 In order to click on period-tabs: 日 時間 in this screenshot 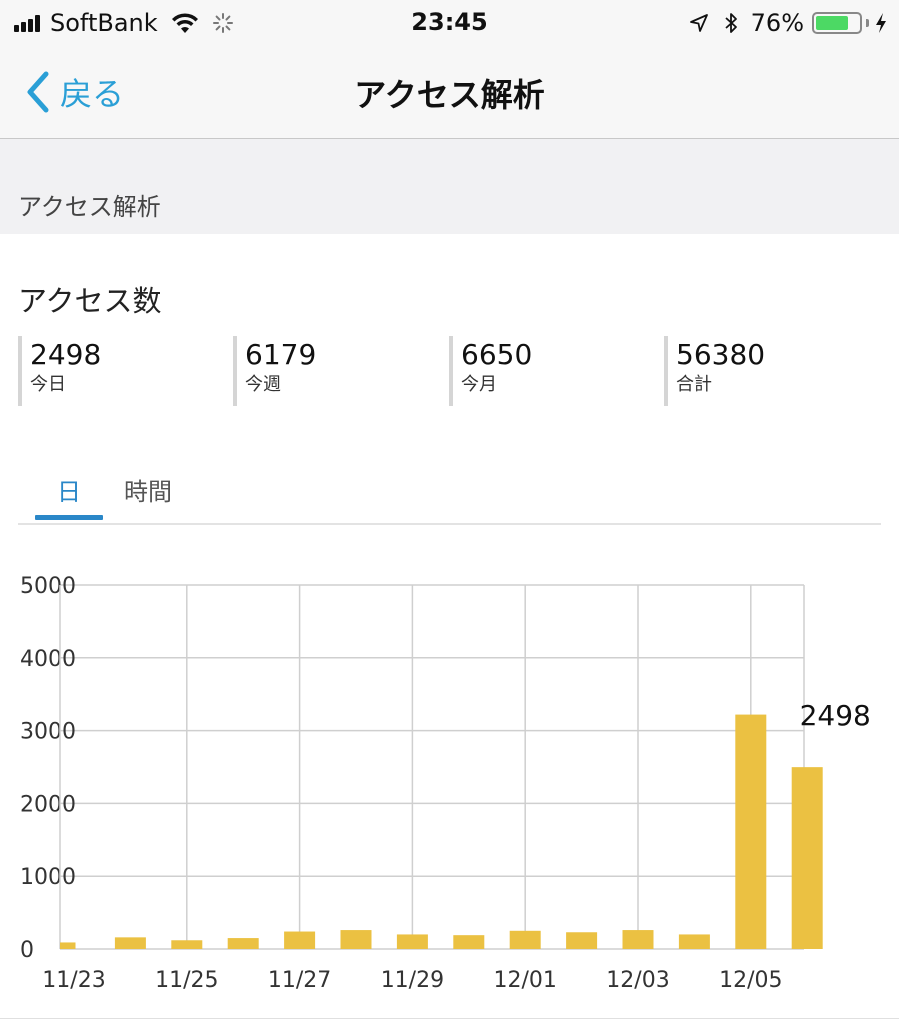, I will do `click(449, 492)`.